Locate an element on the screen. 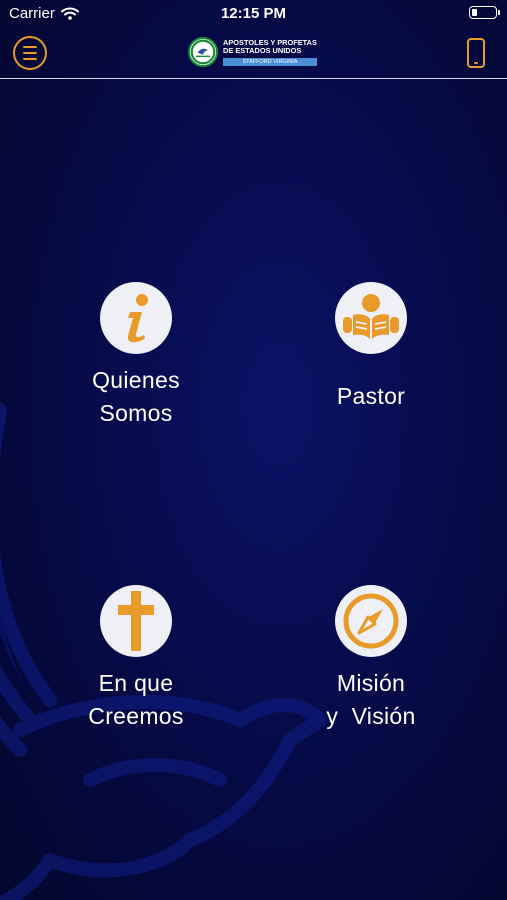  battery-level is located at coordinates (474, 12).